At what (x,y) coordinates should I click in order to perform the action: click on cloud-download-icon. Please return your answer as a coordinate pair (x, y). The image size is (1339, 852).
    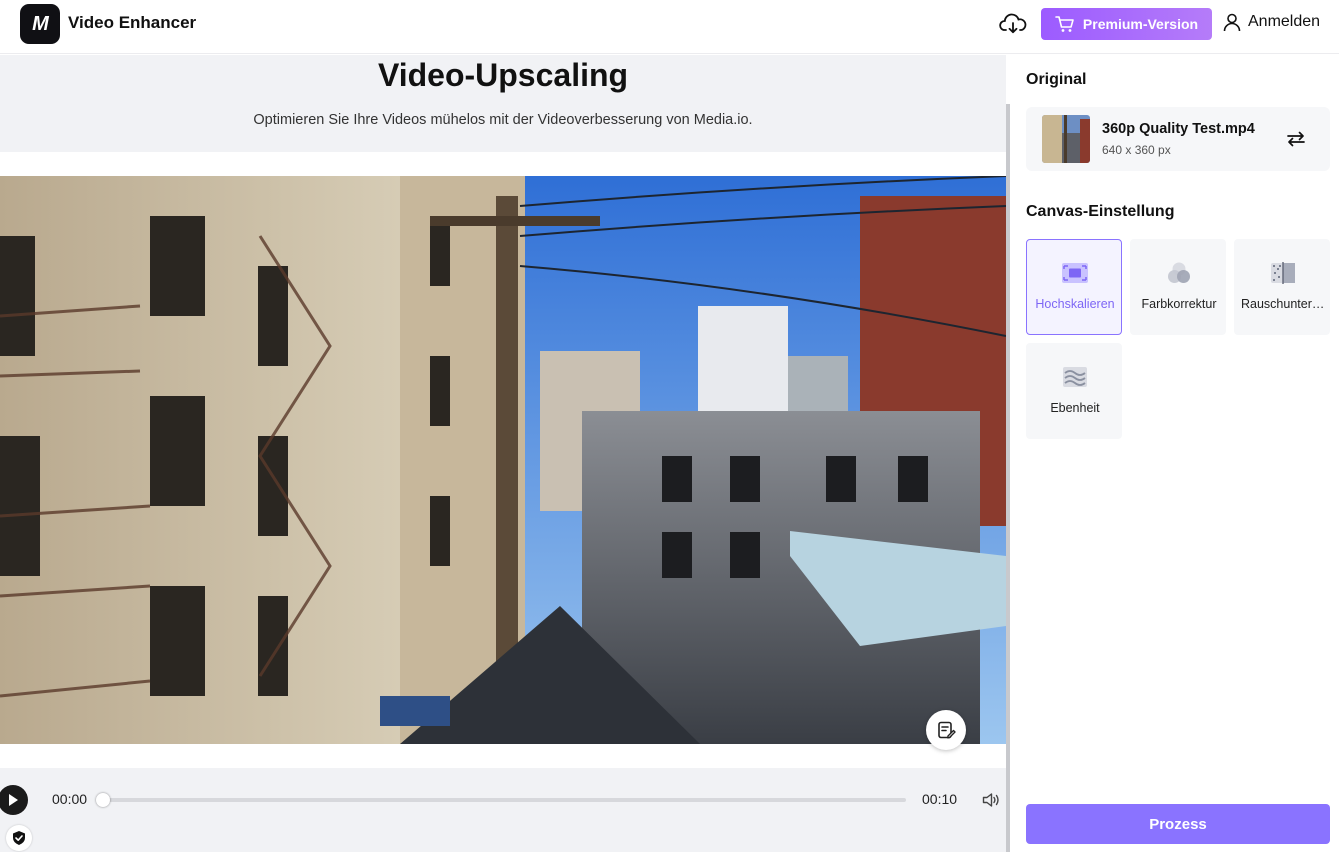
    Looking at the image, I should click on (1013, 24).